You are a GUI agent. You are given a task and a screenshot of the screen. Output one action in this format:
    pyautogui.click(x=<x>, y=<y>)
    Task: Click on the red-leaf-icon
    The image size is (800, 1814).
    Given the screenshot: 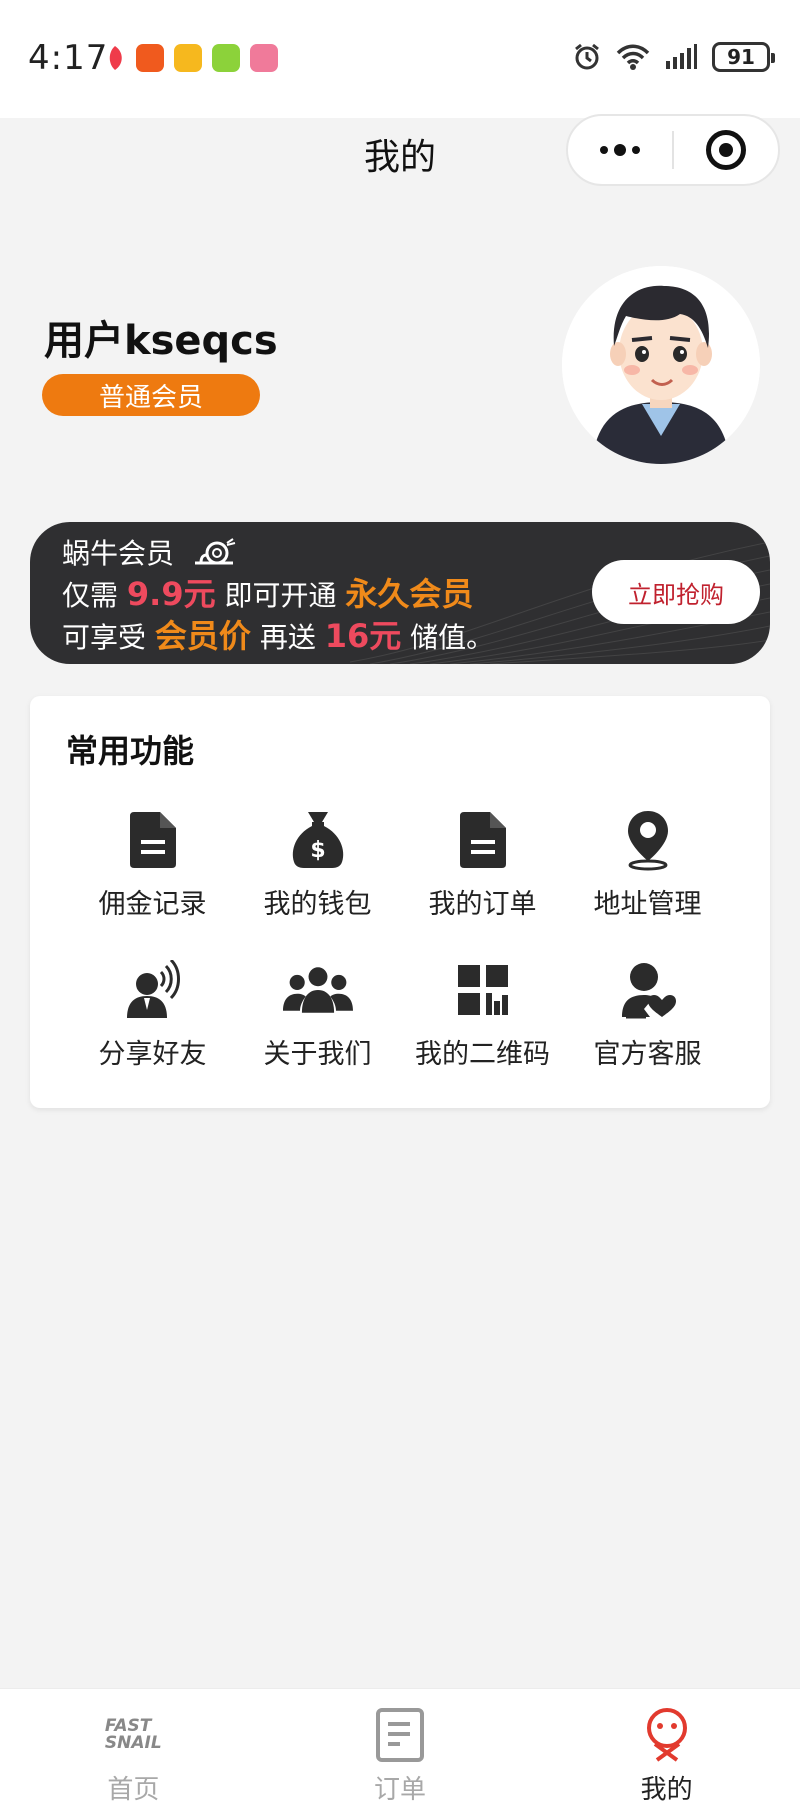 What is the action you would take?
    pyautogui.click(x=115, y=58)
    